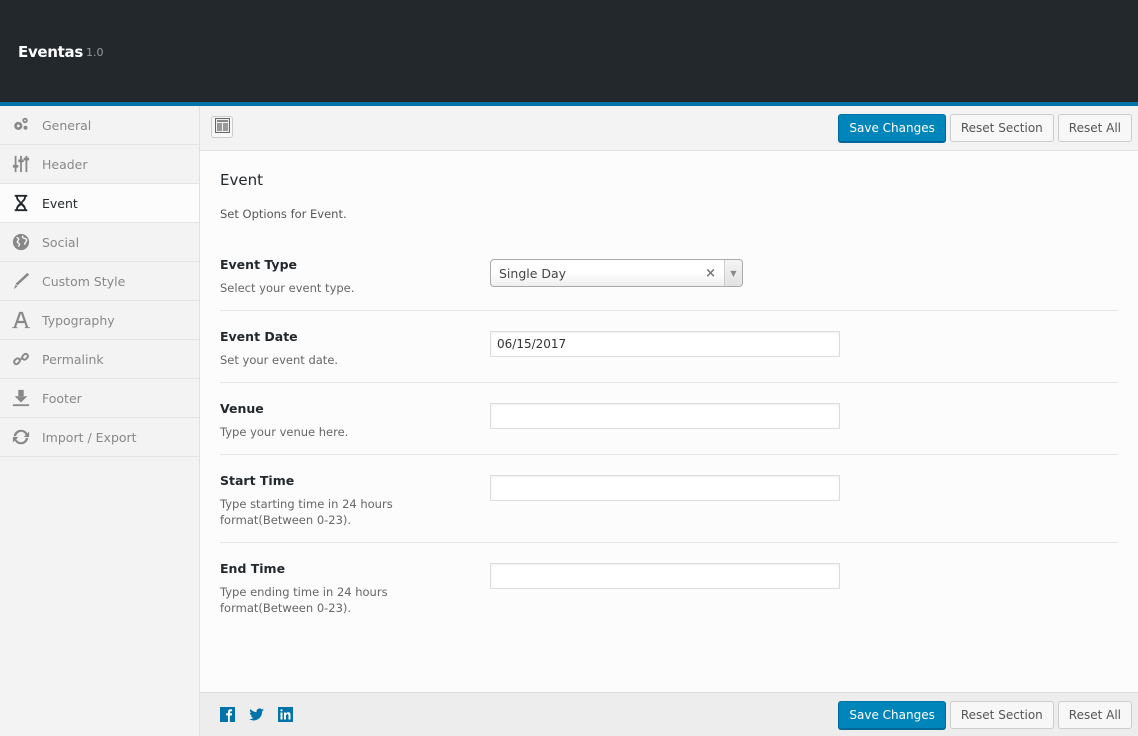 This screenshot has height=736, width=1138. I want to click on save-changes-button: Save Changes, so click(892, 128).